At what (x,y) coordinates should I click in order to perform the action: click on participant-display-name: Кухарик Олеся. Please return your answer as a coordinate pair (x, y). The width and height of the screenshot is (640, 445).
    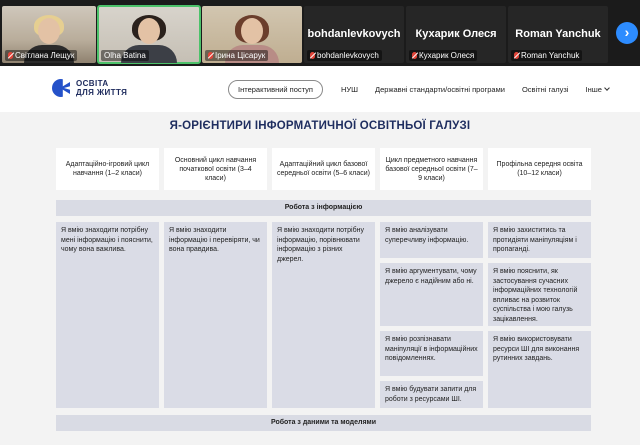
    Looking at the image, I should click on (456, 34).